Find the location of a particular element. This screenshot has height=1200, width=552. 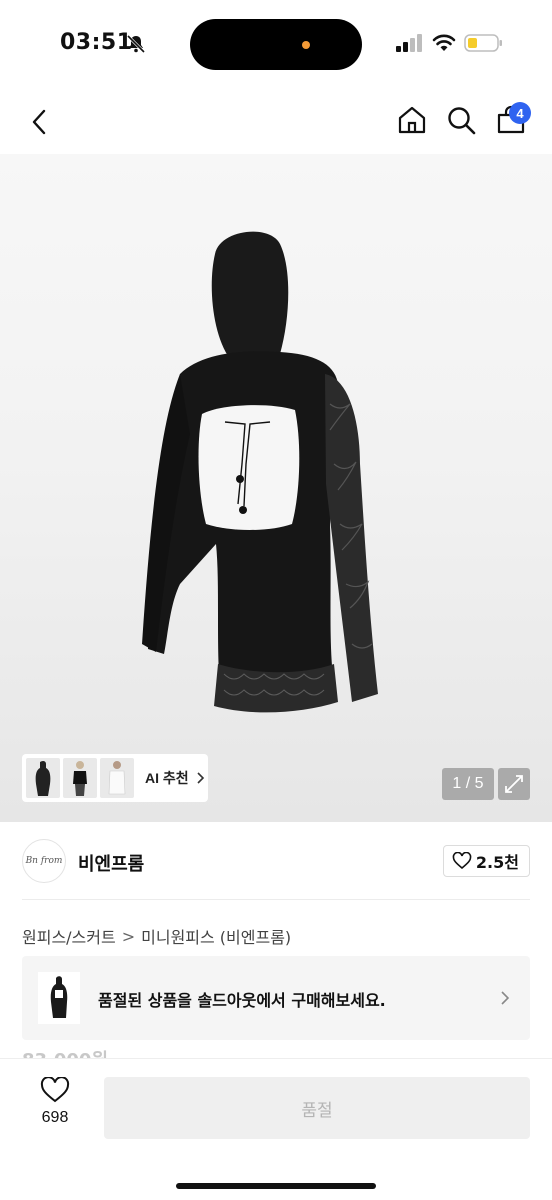

back-button is located at coordinates (40, 122).